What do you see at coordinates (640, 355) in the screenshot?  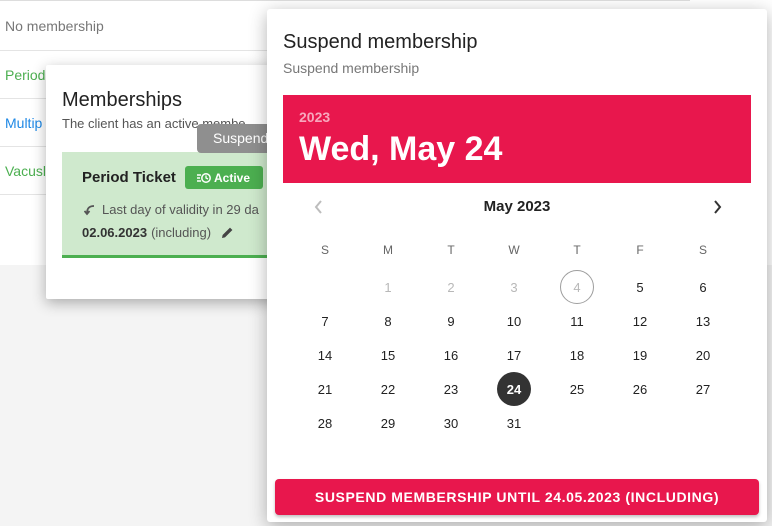 I see `calendar-day: 19` at bounding box center [640, 355].